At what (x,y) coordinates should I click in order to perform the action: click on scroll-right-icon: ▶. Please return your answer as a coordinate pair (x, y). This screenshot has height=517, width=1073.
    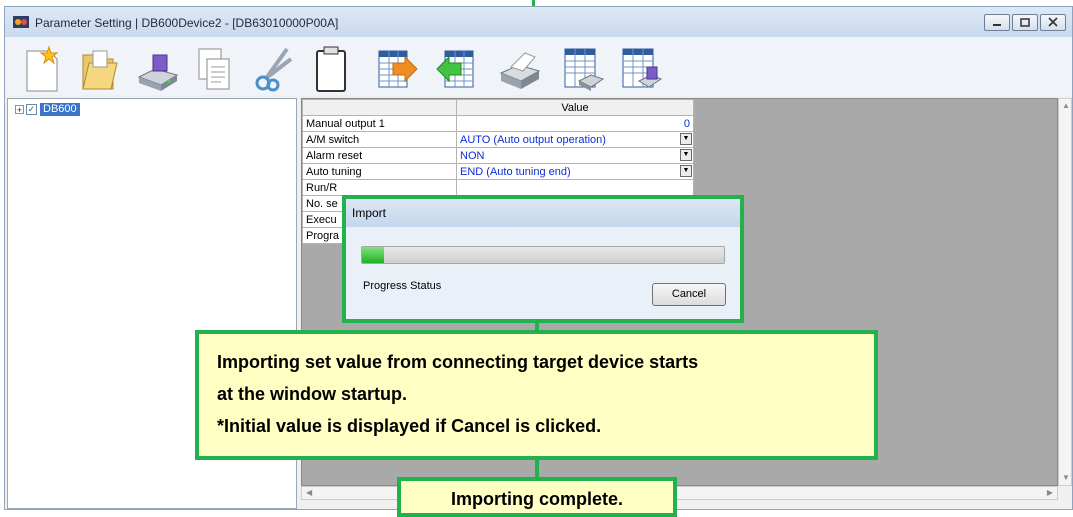
    Looking at the image, I should click on (1050, 493).